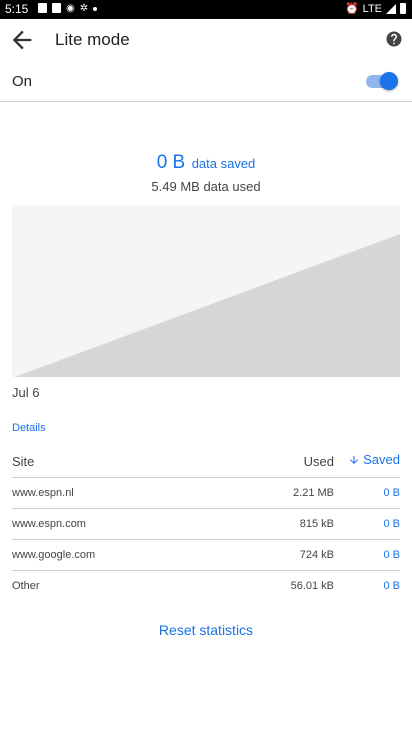 This screenshot has width=412, height=732. I want to click on sort-saved-button: Saved, so click(374, 459).